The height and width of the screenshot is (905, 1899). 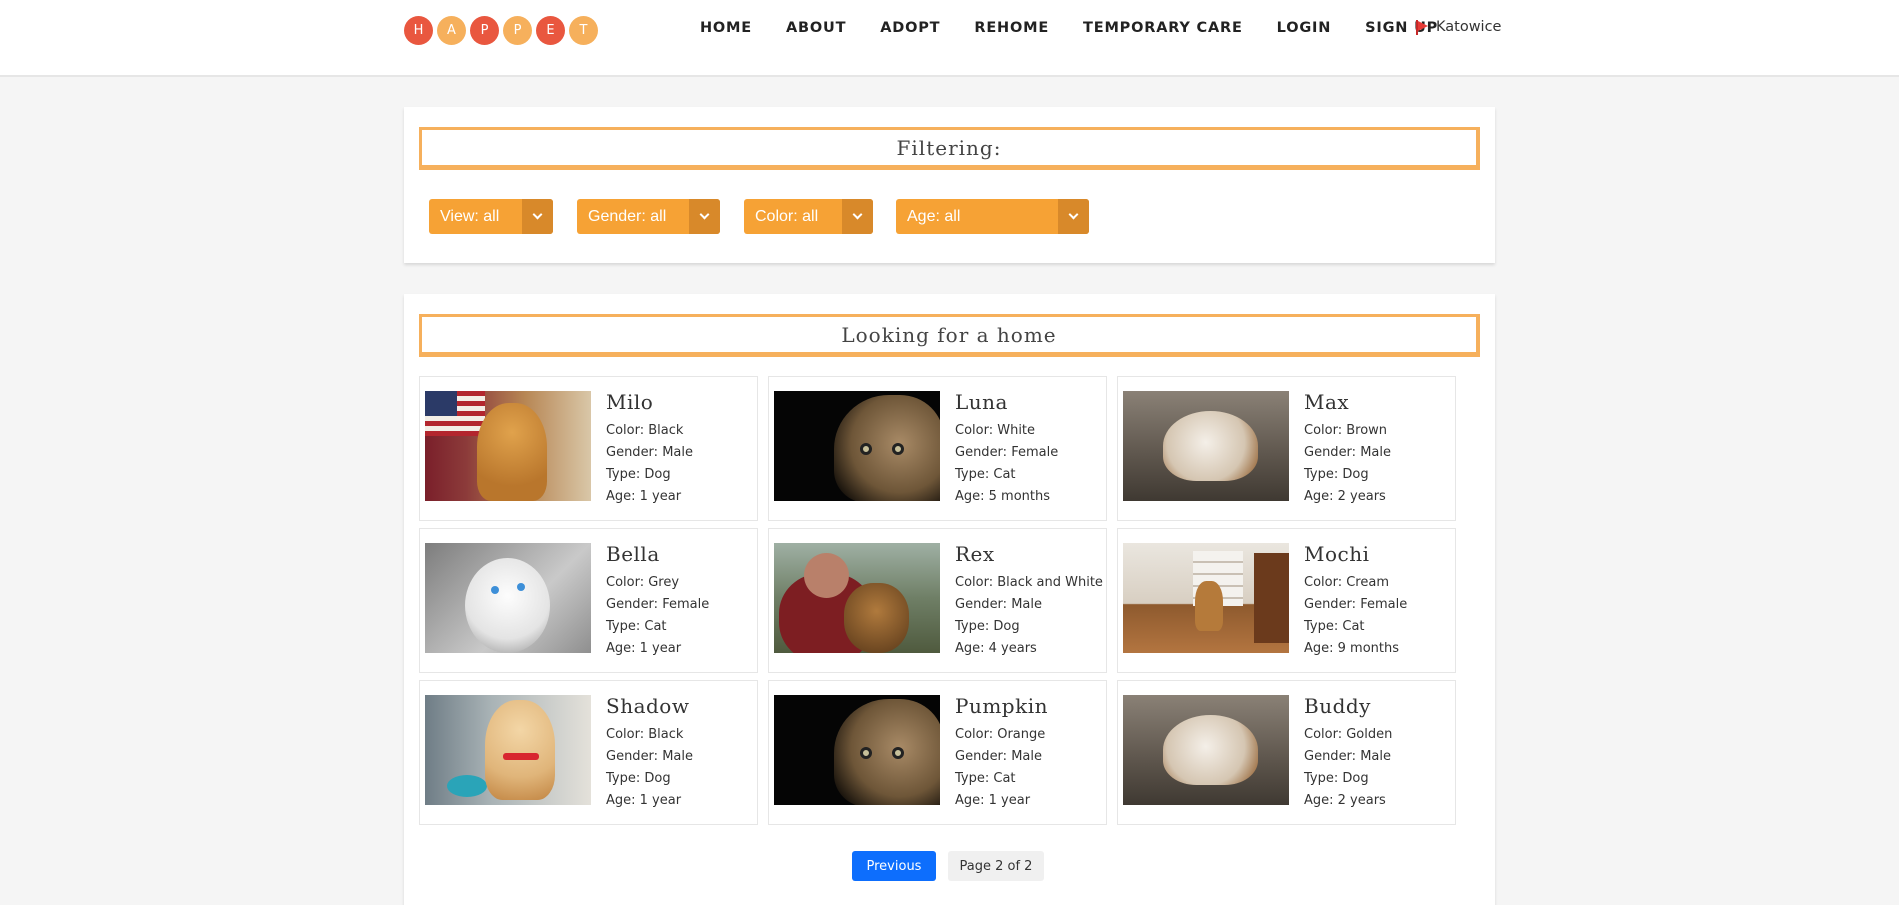 I want to click on color-select: Color: all, so click(x=808, y=216).